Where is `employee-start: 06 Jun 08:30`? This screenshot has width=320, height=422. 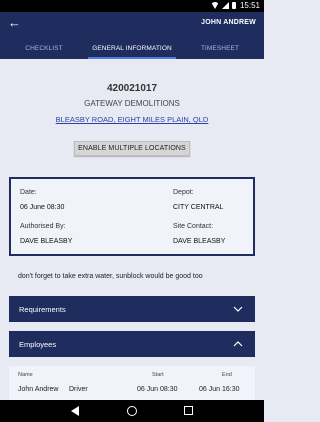
employee-start: 06 Jun 08:30 is located at coordinates (157, 389).